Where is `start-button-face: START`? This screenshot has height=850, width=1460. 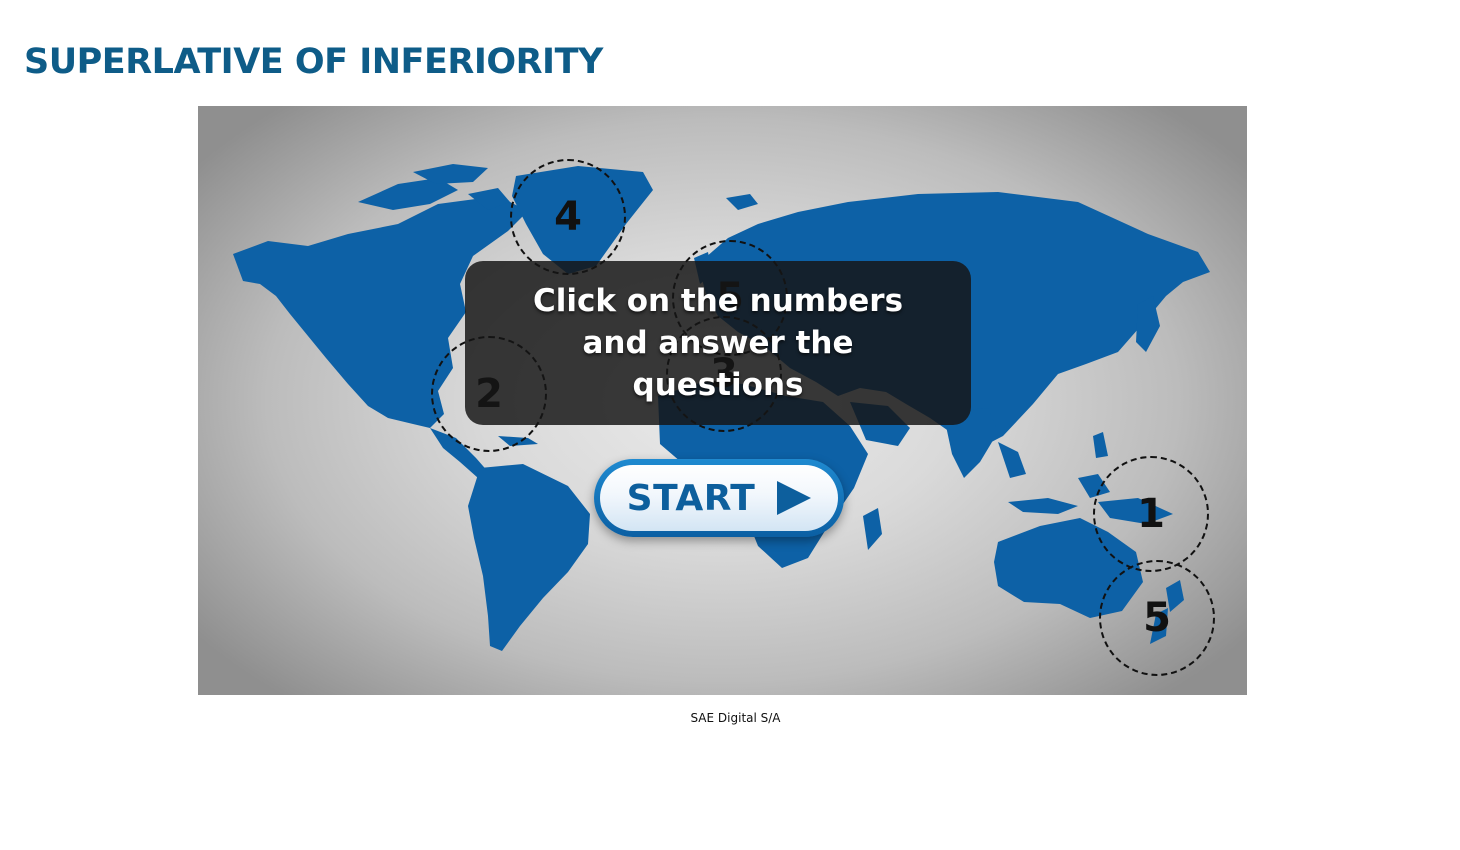 start-button-face: START is located at coordinates (719, 498).